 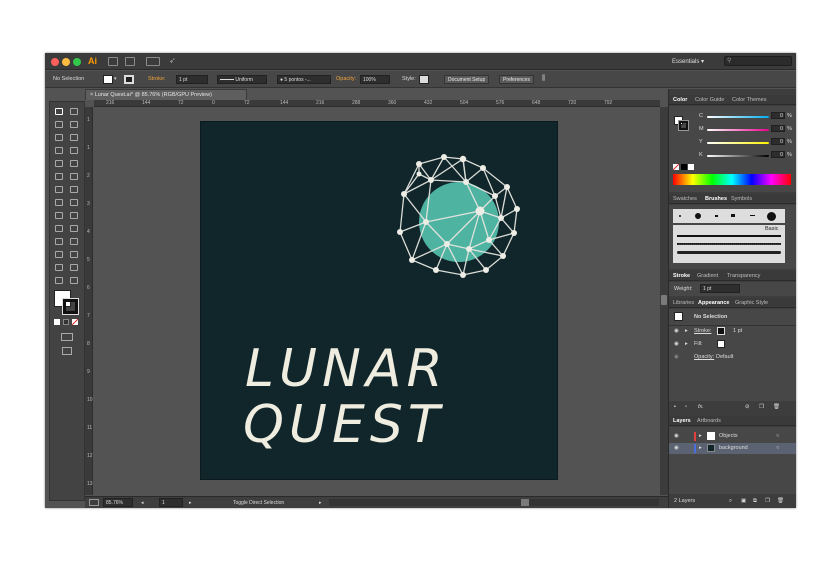 What do you see at coordinates (74, 189) in the screenshot?
I see `scale-tool-icon` at bounding box center [74, 189].